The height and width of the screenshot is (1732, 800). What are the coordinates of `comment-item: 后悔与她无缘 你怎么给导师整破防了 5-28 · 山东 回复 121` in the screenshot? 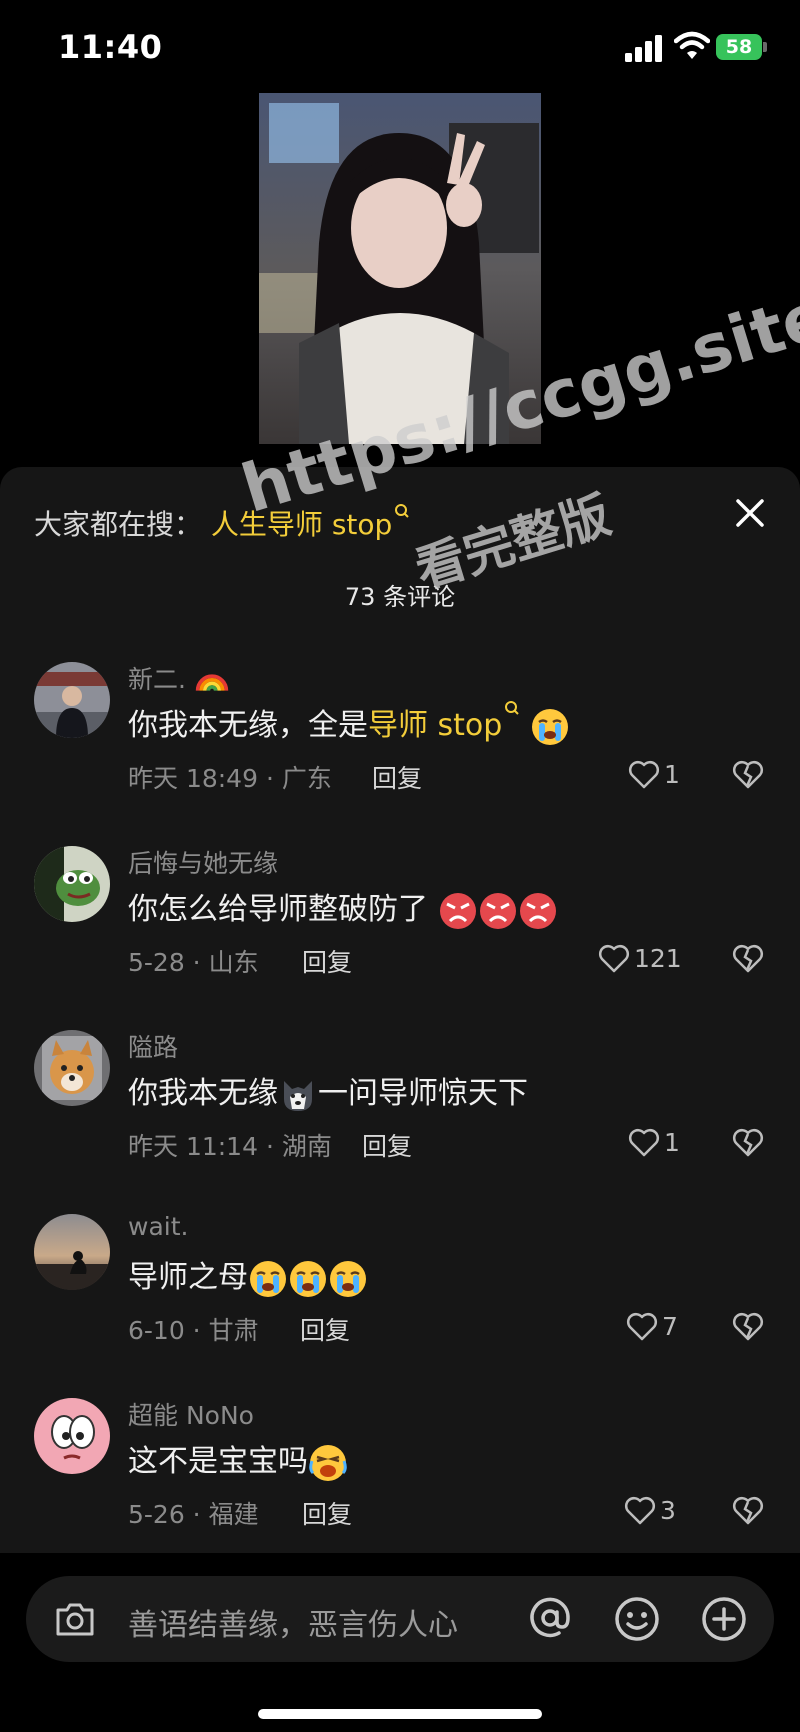 It's located at (400, 936).